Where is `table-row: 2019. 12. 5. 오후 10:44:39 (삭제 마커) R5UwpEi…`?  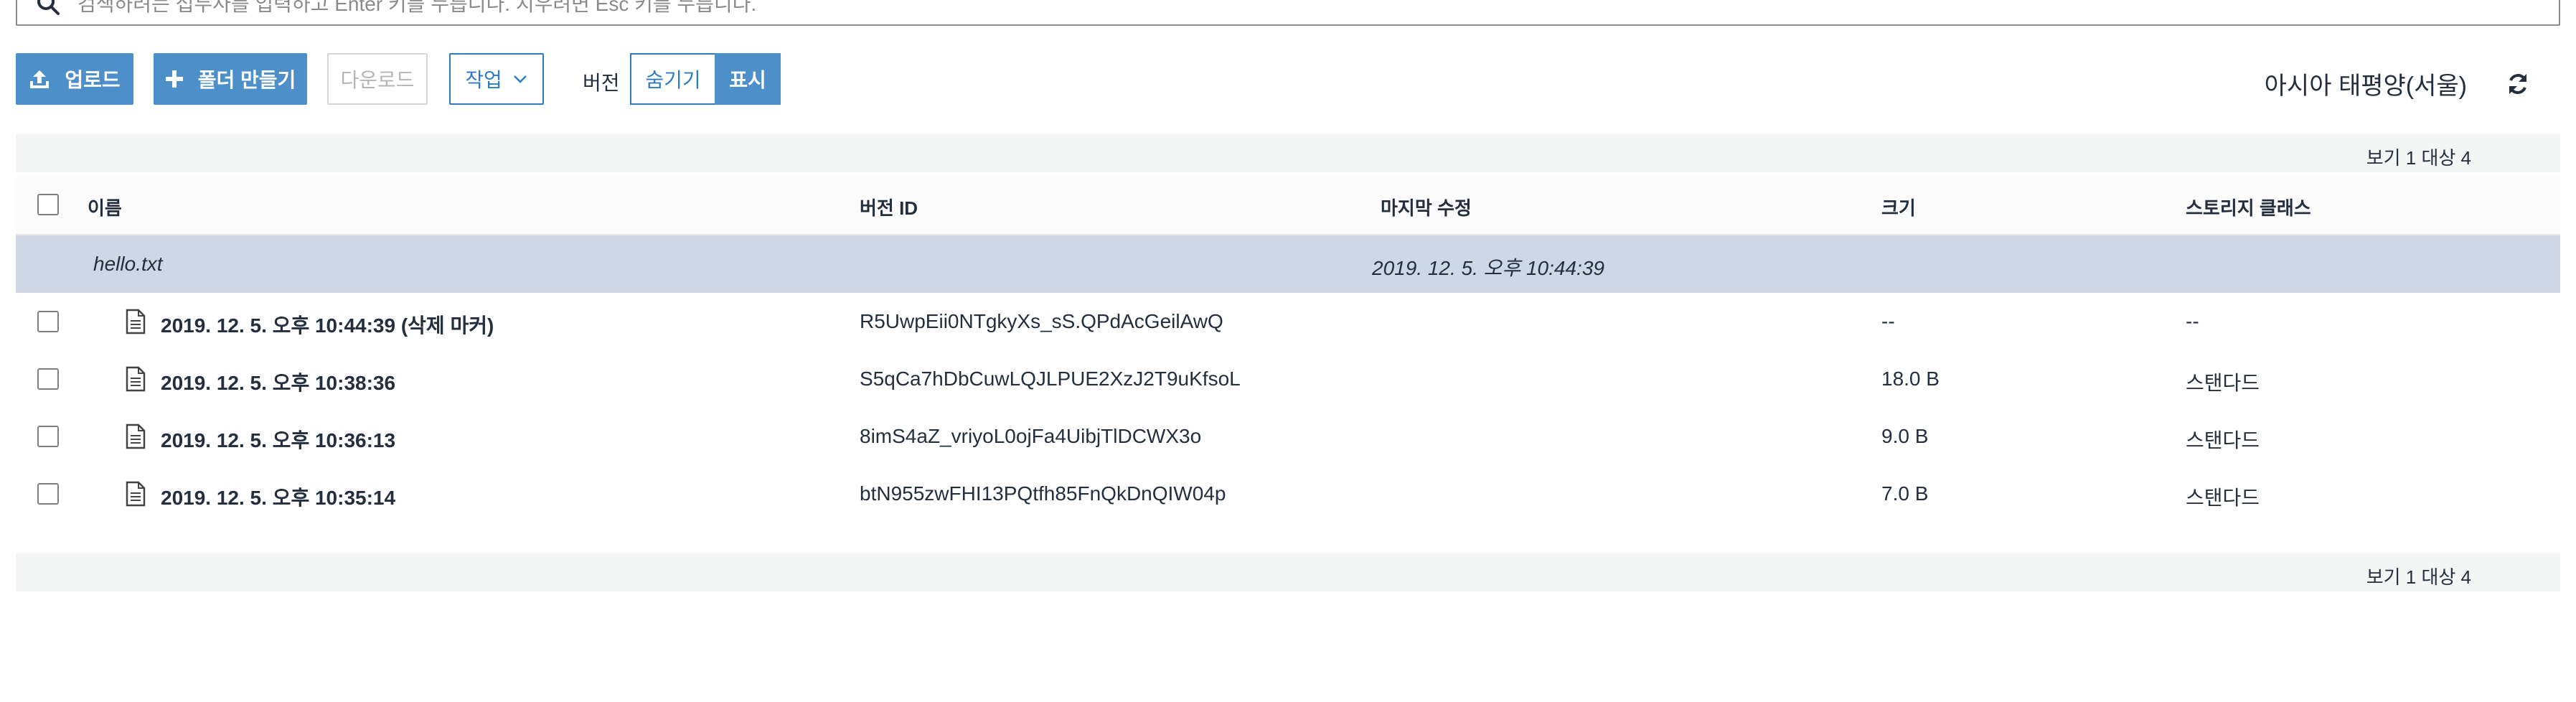
table-row: 2019. 12. 5. 오후 10:44:39 (삭제 마커) R5UwpEi… is located at coordinates (1288, 321).